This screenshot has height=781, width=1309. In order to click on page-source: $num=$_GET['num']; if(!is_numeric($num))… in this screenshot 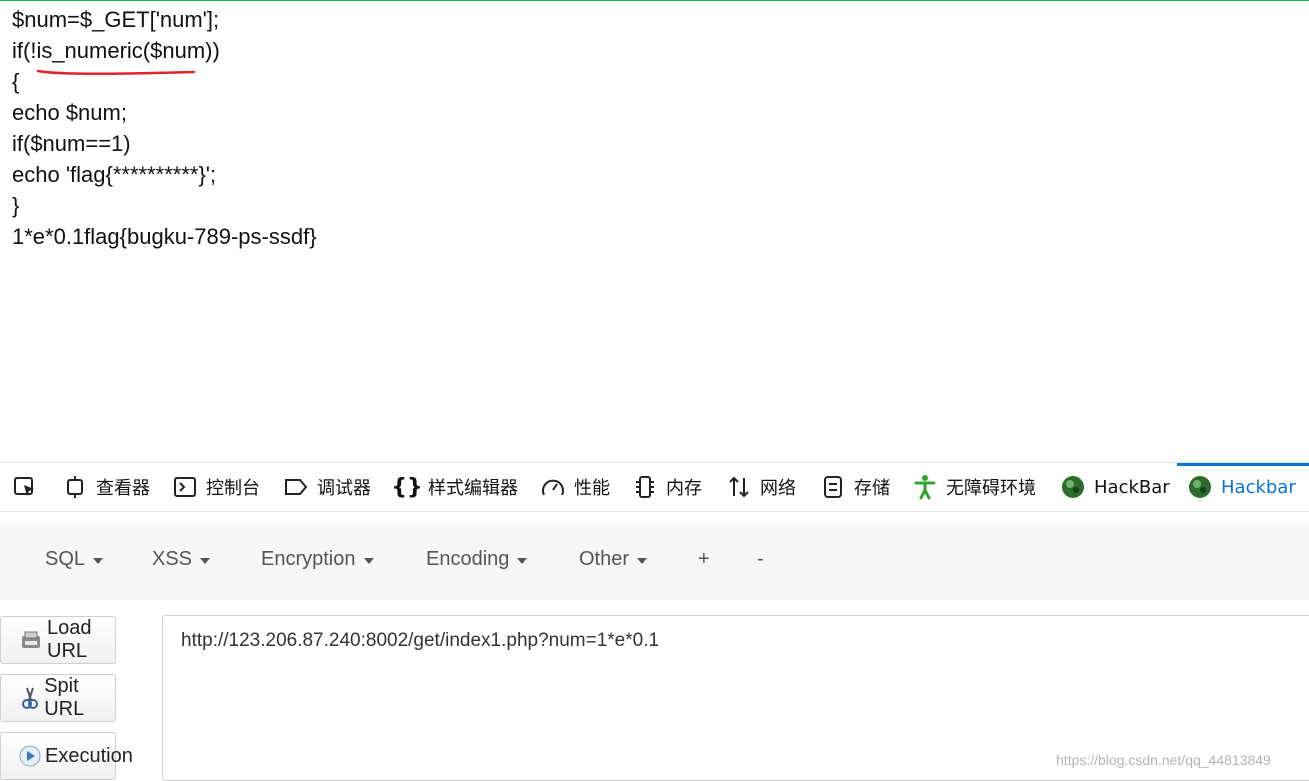, I will do `click(164, 128)`.